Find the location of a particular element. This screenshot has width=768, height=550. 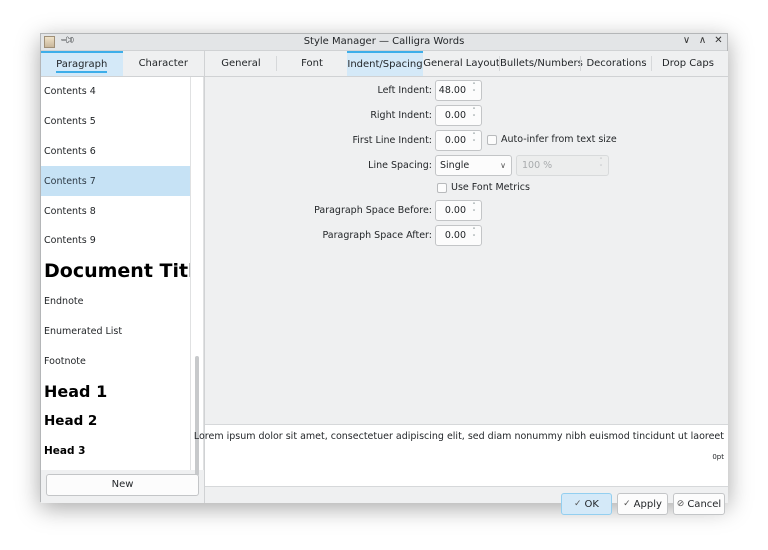

list-item: Contents 9 is located at coordinates (115, 241).